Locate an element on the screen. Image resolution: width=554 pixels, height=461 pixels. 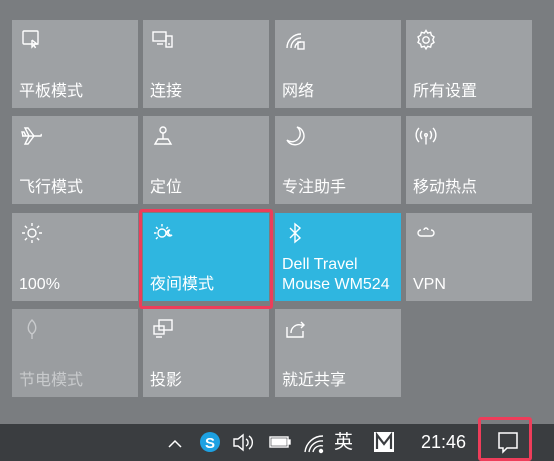
nearby-share-icon is located at coordinates (295, 329).